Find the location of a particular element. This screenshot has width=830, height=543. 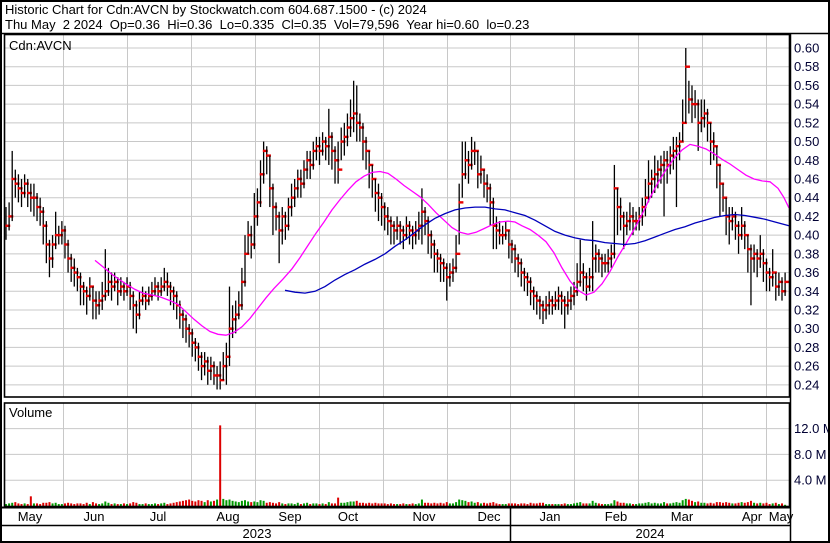

price-tick-label: 0.30 is located at coordinates (806, 328).